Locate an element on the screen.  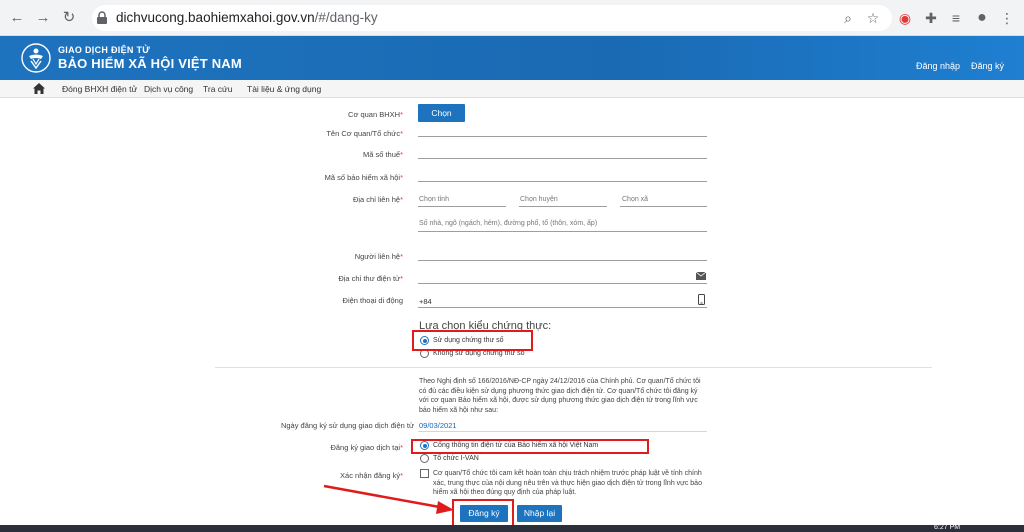
url-text: dichvucong.baohiemxahoi.gov.vn/#/dang-ky is located at coordinates (247, 17).